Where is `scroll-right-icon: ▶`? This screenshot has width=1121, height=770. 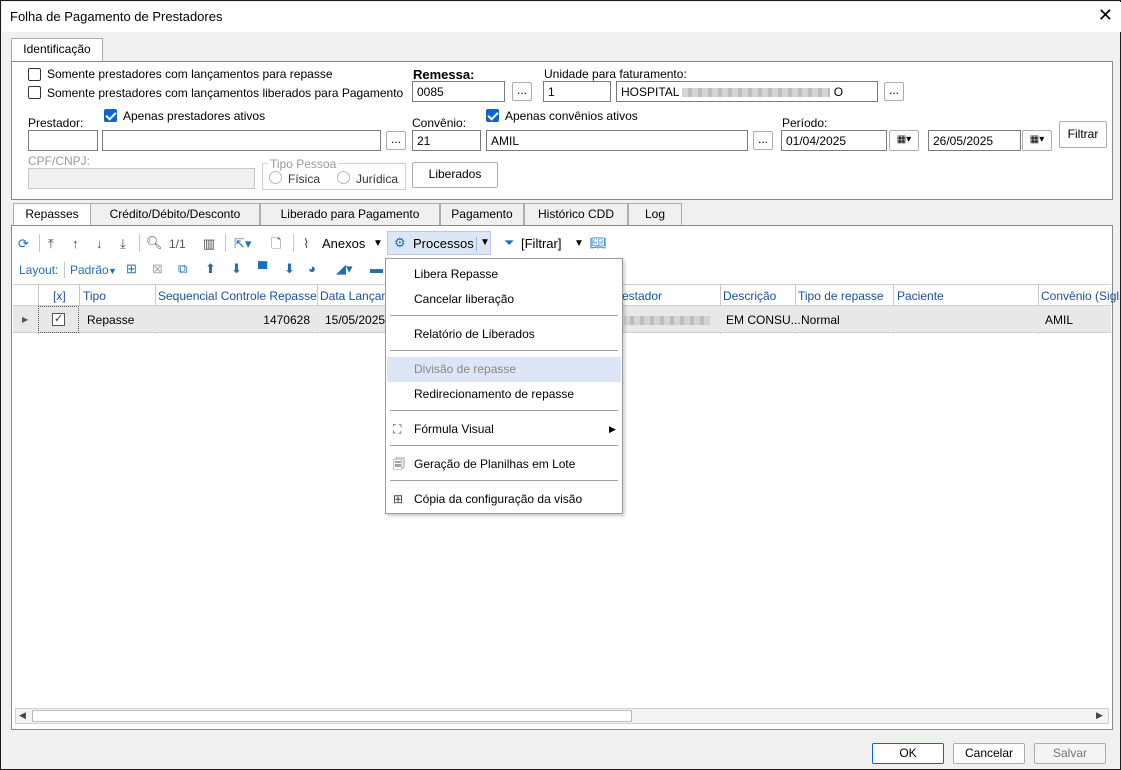 scroll-right-icon: ▶ is located at coordinates (1099, 715).